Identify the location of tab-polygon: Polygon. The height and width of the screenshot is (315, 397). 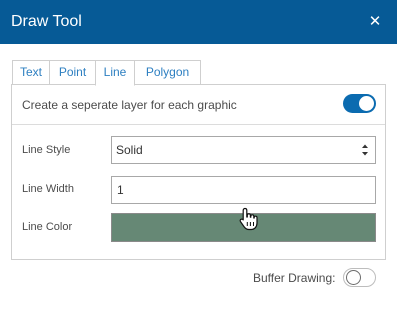
(167, 72).